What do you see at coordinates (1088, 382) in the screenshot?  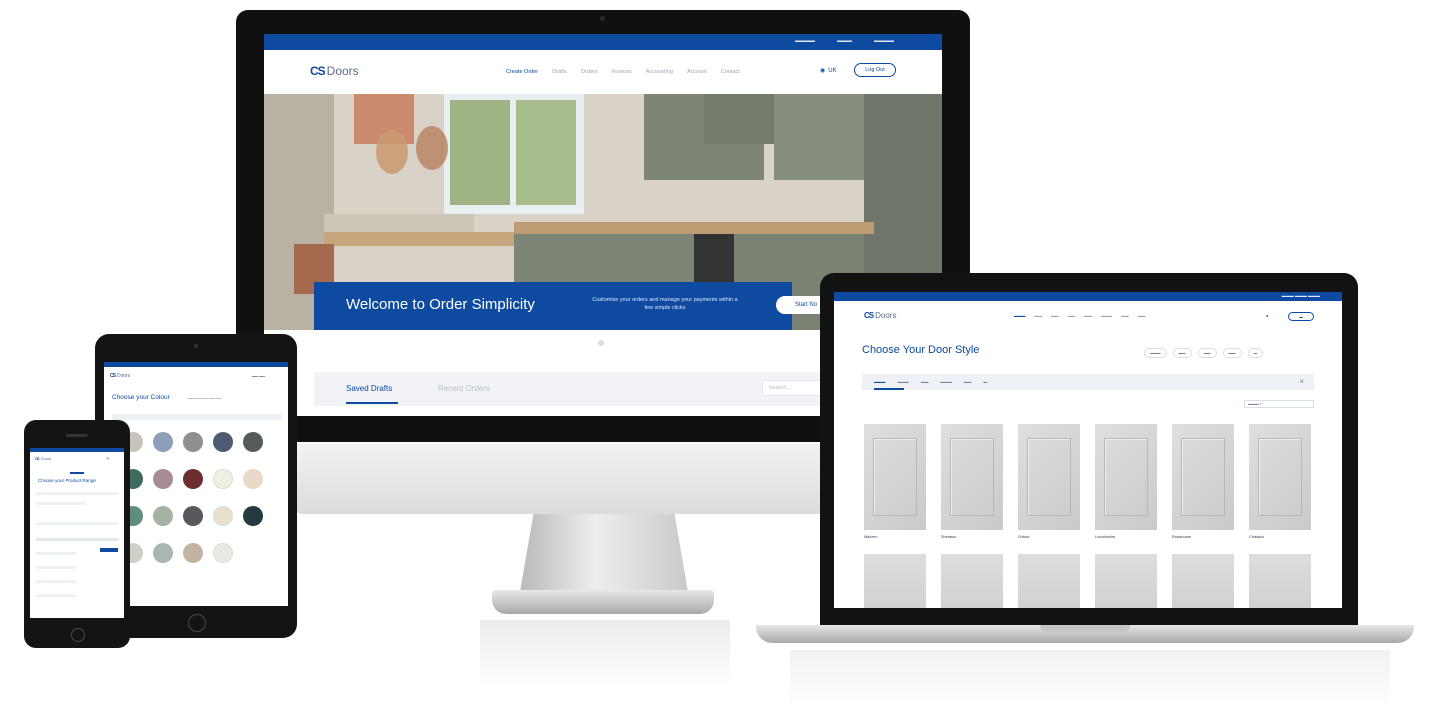 I see `door-style-tabs: ▬▬▬ ▬▬▬ ▬▬ ▬▬▬ ▬▬ ▬ ×` at bounding box center [1088, 382].